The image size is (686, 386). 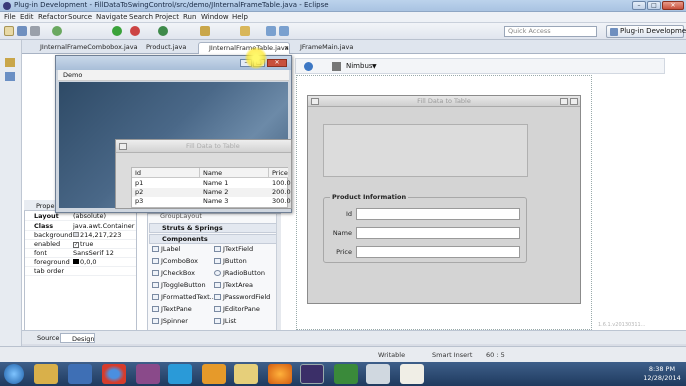 What do you see at coordinates (211, 192) in the screenshot?
I see `table-row: p2 Name 2 200.0` at bounding box center [211, 192].